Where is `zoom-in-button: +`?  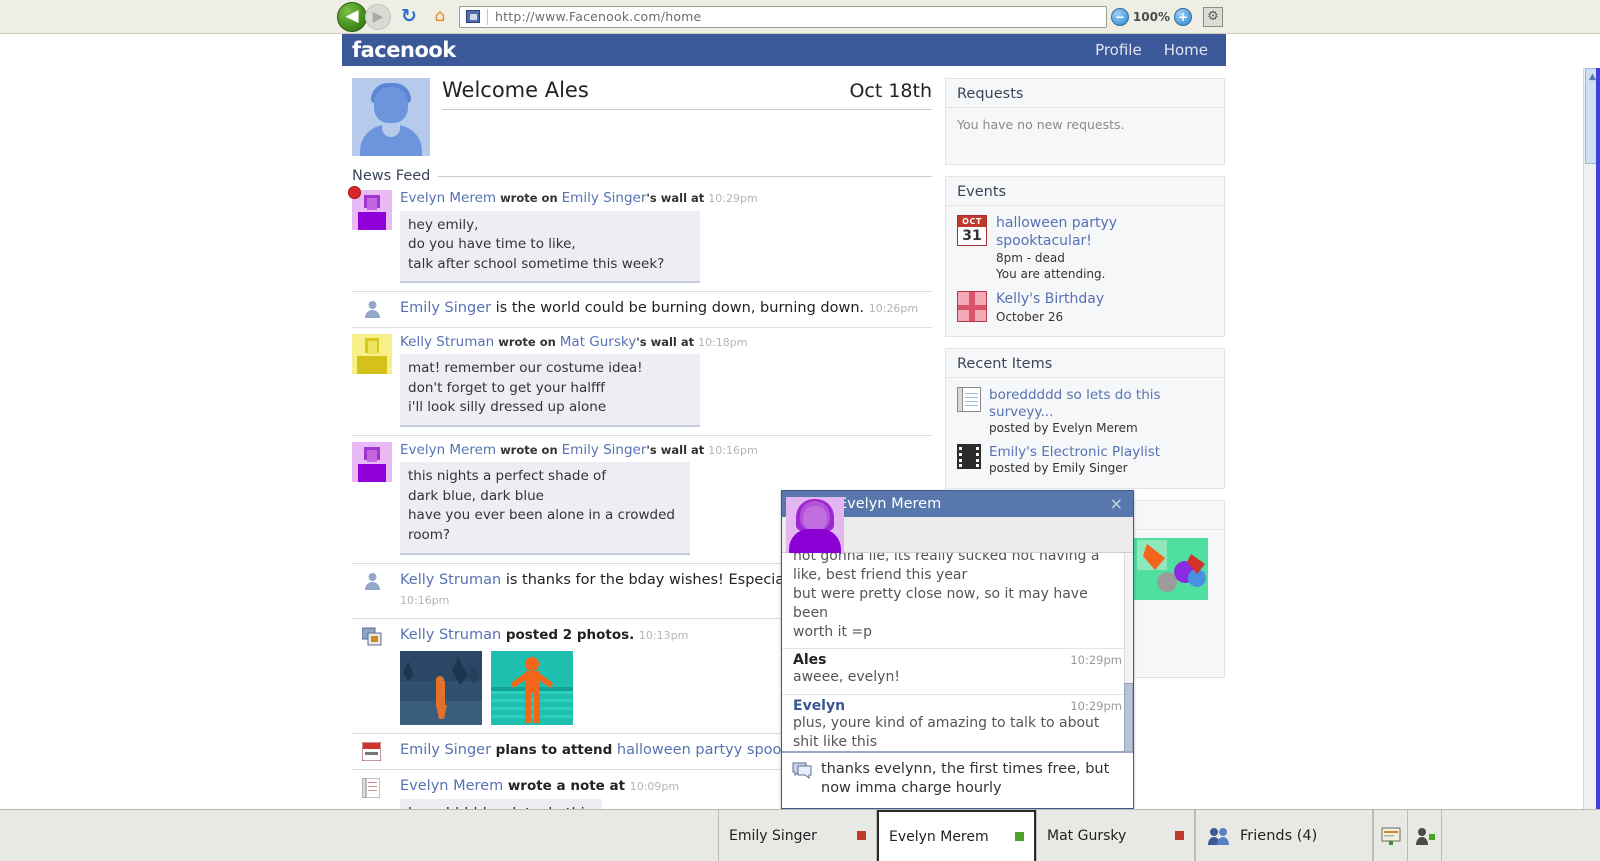
zoom-in-button: + is located at coordinates (1183, 16).